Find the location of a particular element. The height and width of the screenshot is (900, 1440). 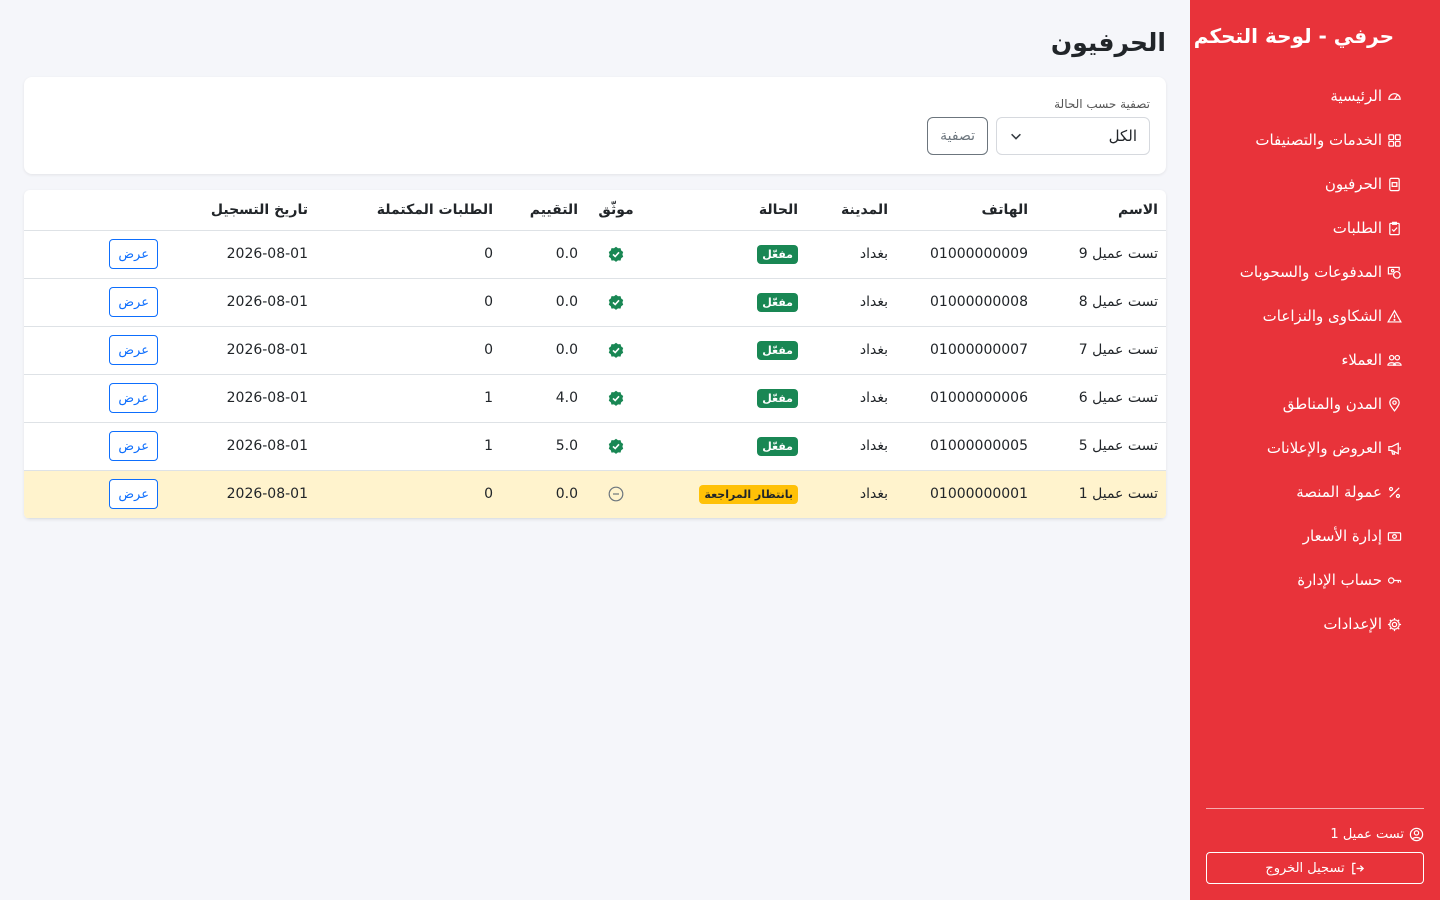

header-verified: موثّق is located at coordinates (616, 210).